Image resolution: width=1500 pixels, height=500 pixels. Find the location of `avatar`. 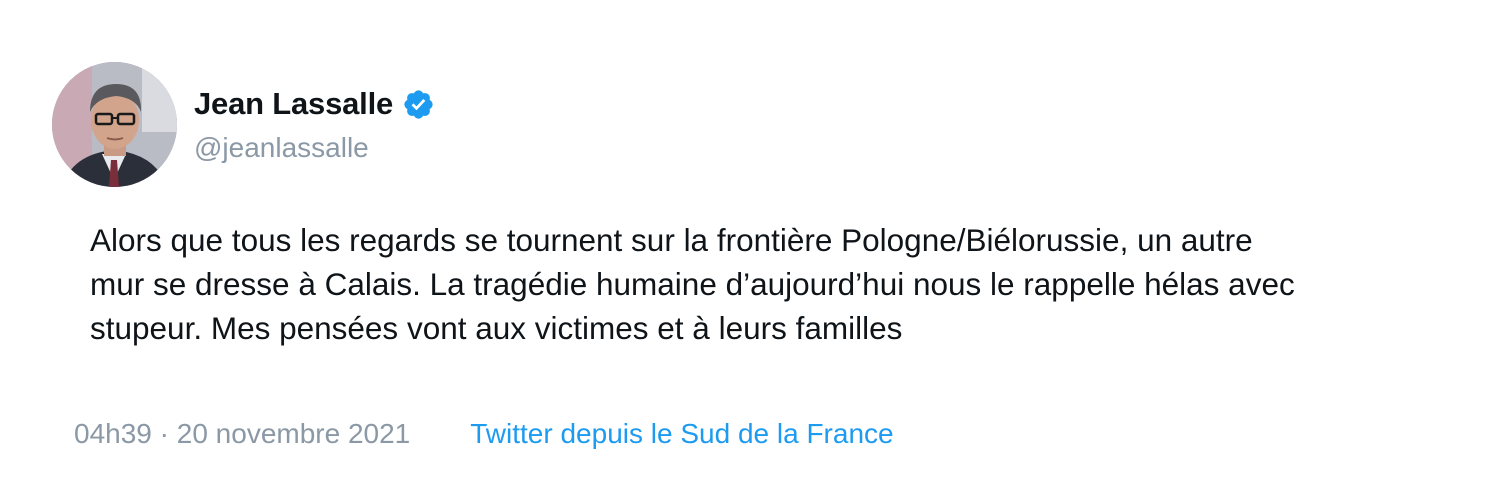

avatar is located at coordinates (114, 124).